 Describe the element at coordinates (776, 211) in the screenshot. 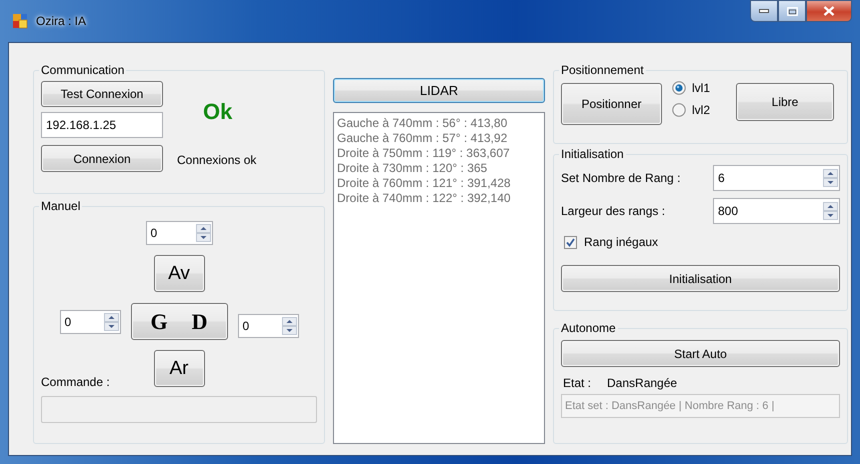

I see `number-field: 800` at that location.